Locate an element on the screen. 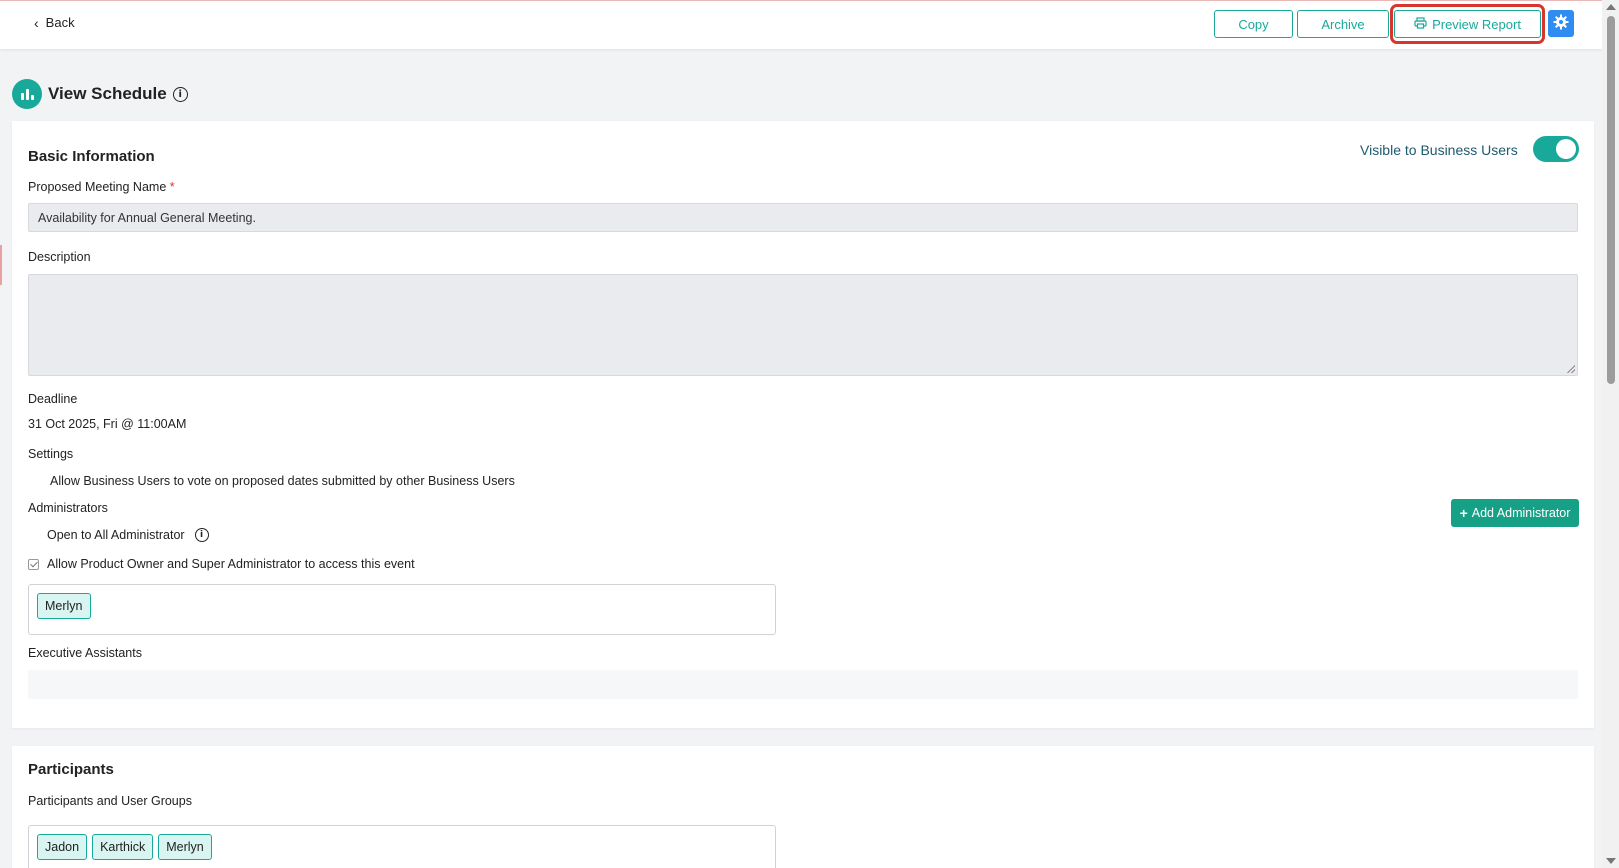  description-label: Description is located at coordinates (59, 257).